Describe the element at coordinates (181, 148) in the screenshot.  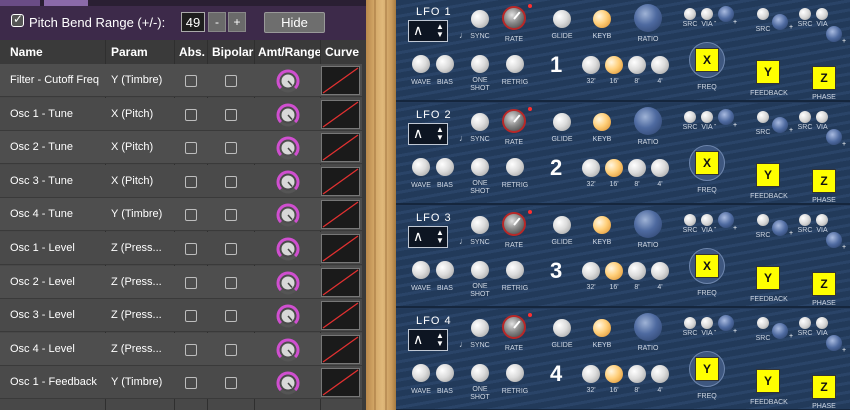
I see `table-row: Osc 2 - Tune X (Pitch)` at that location.